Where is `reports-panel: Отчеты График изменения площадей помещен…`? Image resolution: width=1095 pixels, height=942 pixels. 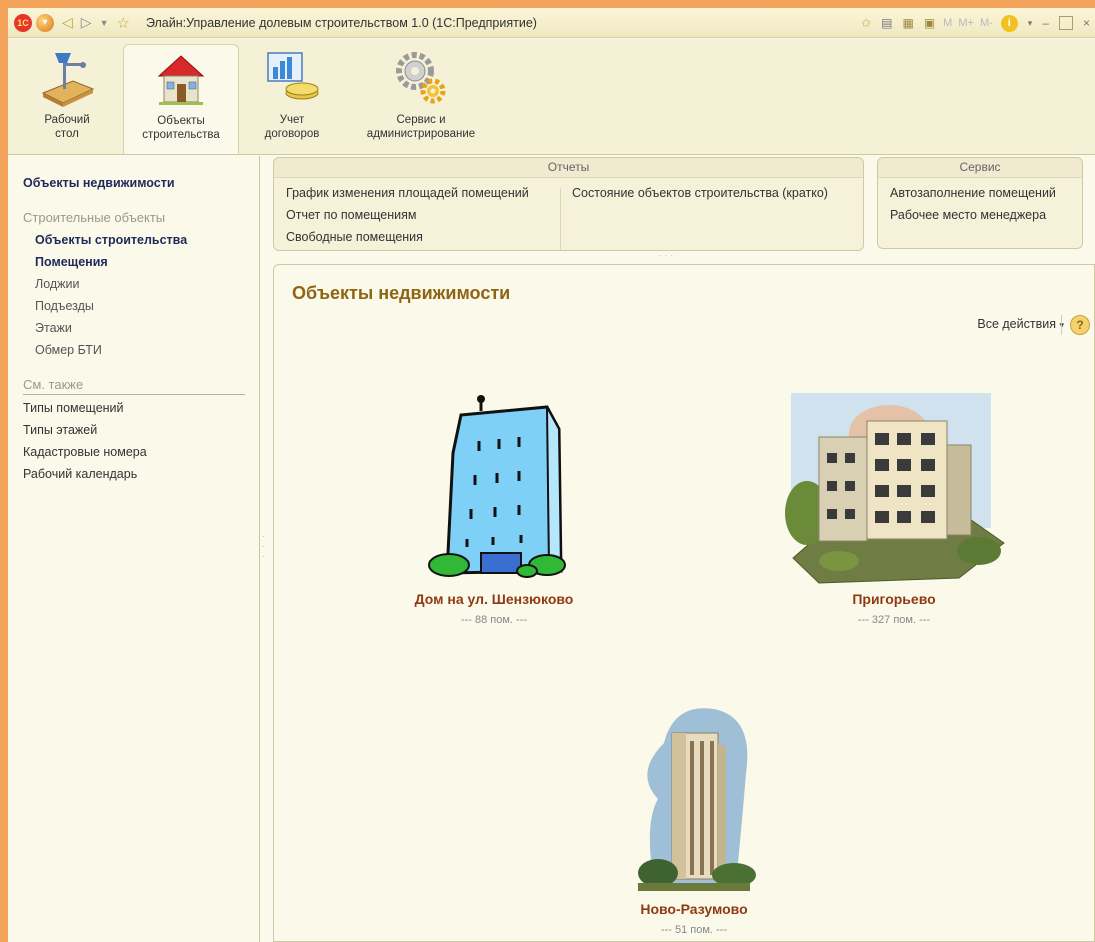
reports-panel: Отчеты График изменения площадей помещен… is located at coordinates (568, 204).